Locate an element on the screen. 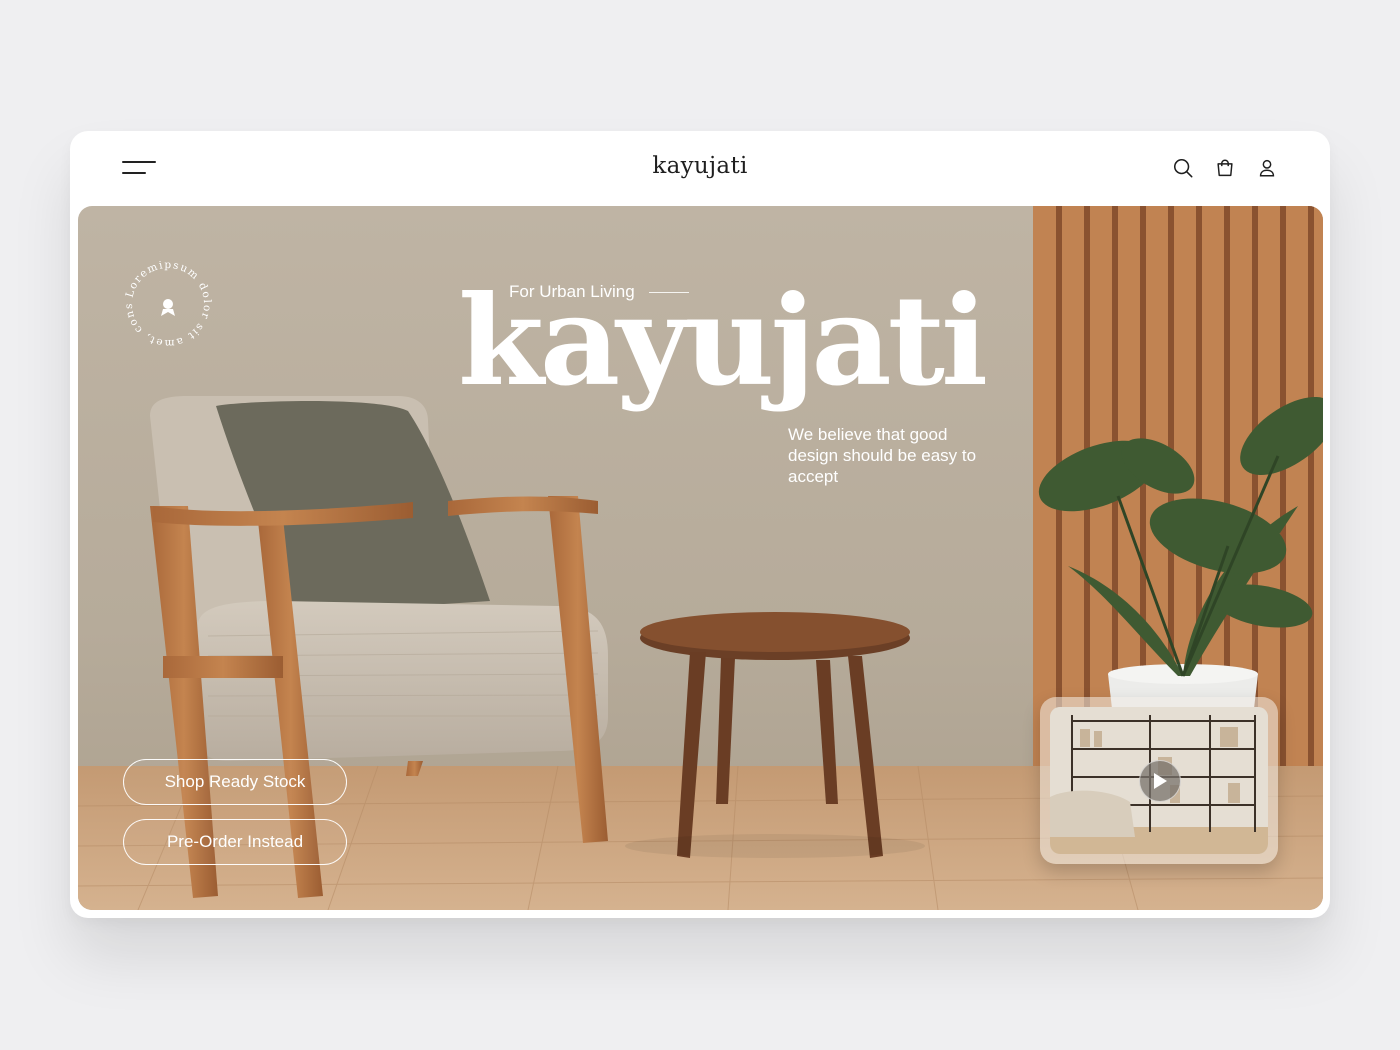 The height and width of the screenshot is (1050, 1400). top-navigation: kayujati is located at coordinates (700, 168).